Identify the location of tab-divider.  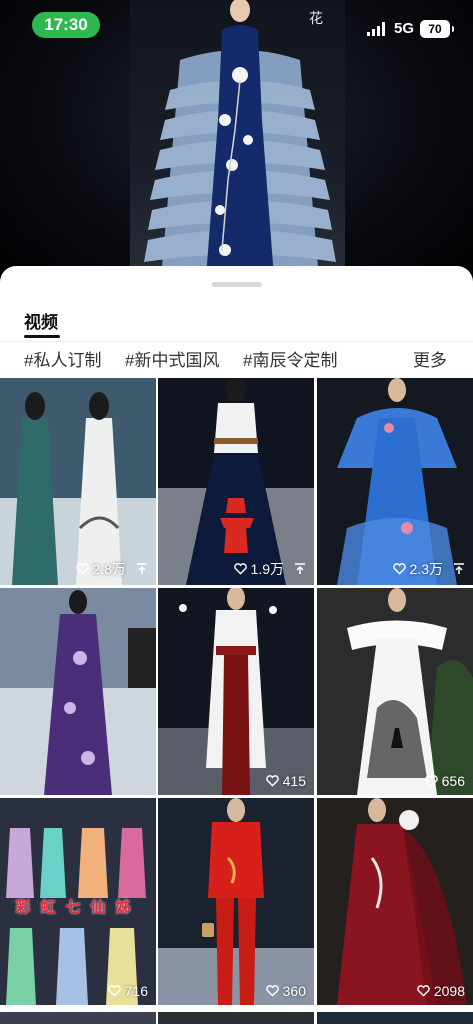
(236, 341).